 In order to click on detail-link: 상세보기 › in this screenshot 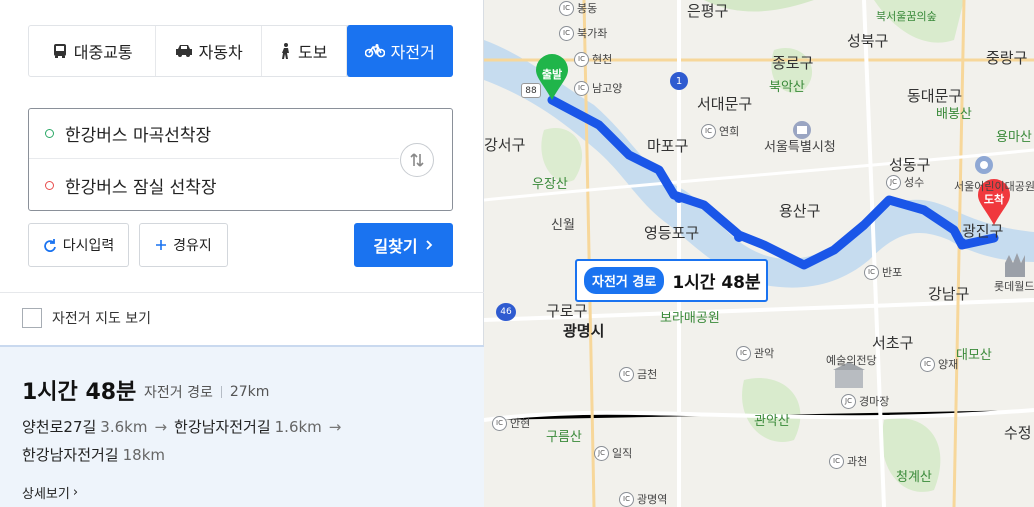, I will do `click(50, 492)`.